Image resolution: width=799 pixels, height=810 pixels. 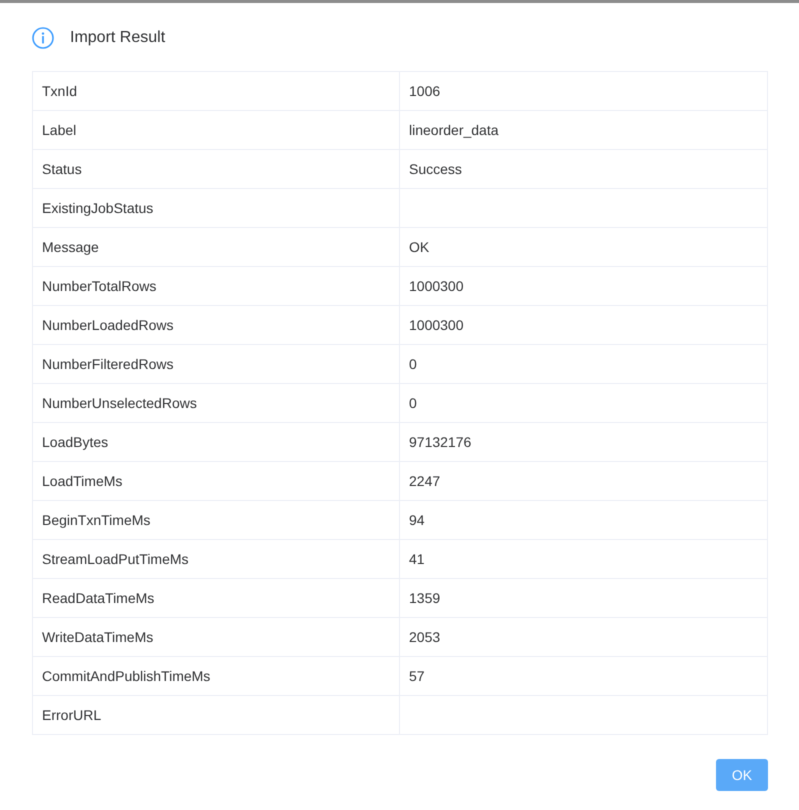 I want to click on table-cell: 97132176, so click(x=583, y=442).